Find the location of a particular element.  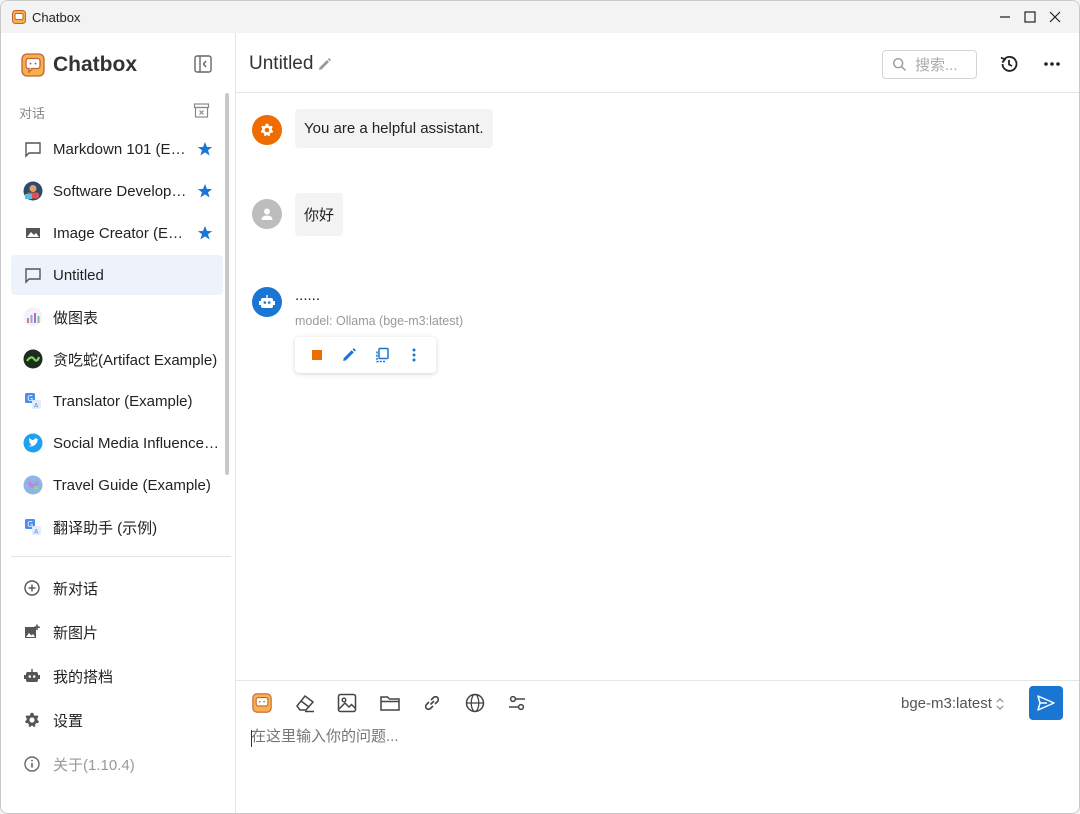

globe-avatar-icon is located at coordinates (33, 485).